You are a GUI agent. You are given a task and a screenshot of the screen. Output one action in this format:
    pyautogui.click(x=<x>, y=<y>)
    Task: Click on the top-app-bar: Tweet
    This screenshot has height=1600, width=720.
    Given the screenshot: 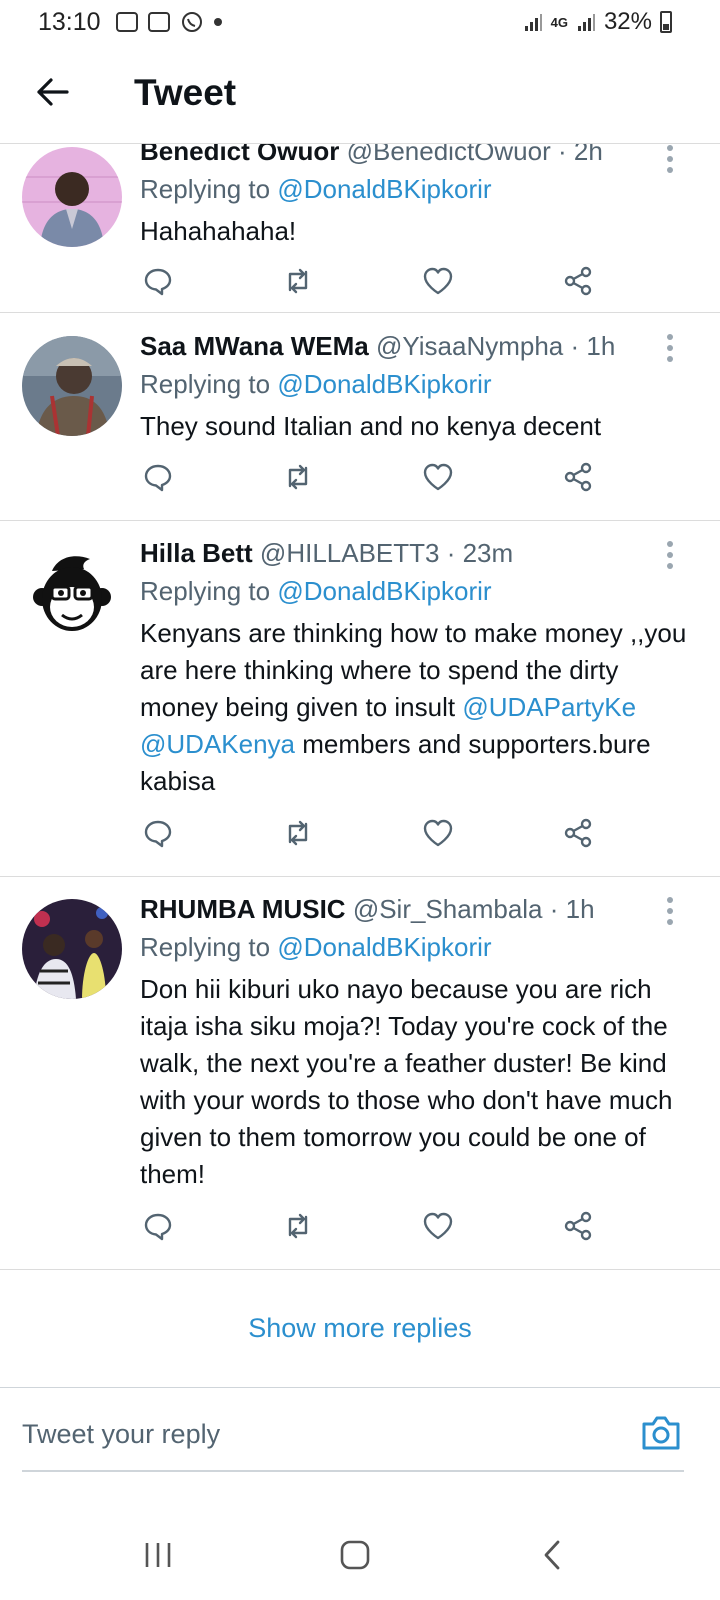 What is the action you would take?
    pyautogui.click(x=360, y=94)
    